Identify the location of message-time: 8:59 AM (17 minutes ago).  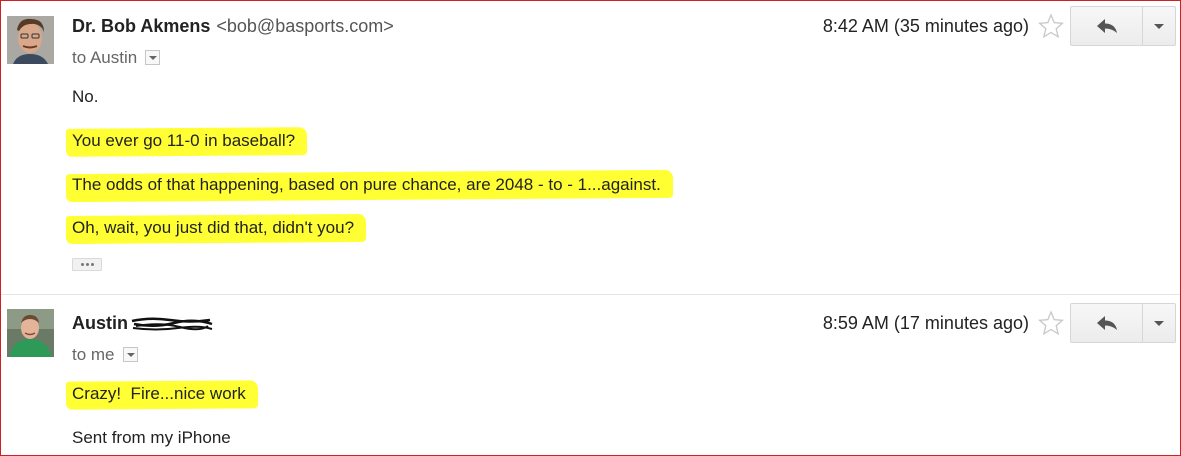
(925, 323).